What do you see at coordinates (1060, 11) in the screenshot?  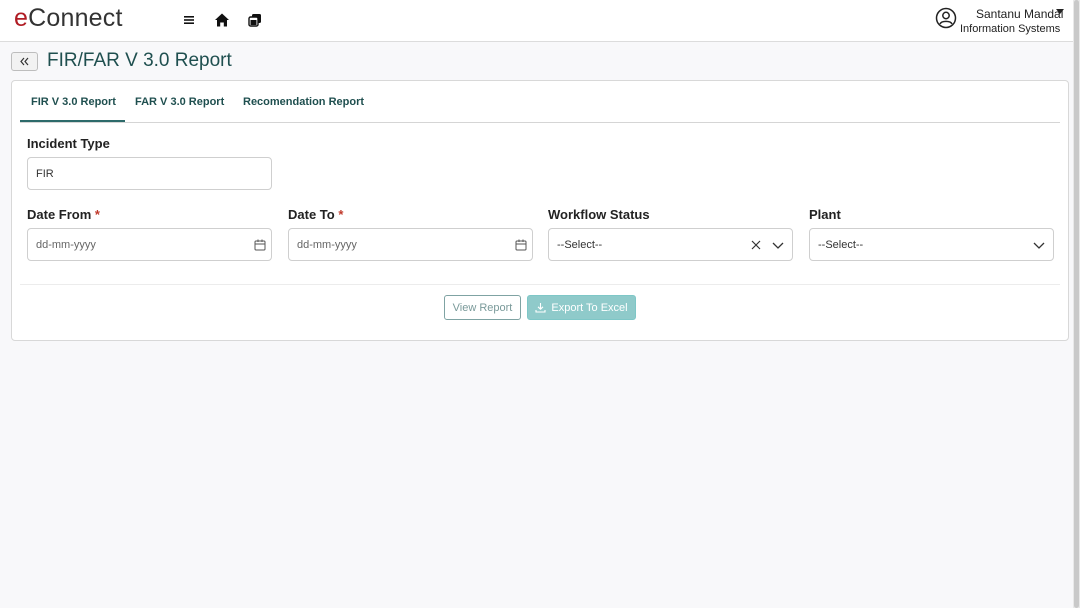 I see `user-menu-caret-icon` at bounding box center [1060, 11].